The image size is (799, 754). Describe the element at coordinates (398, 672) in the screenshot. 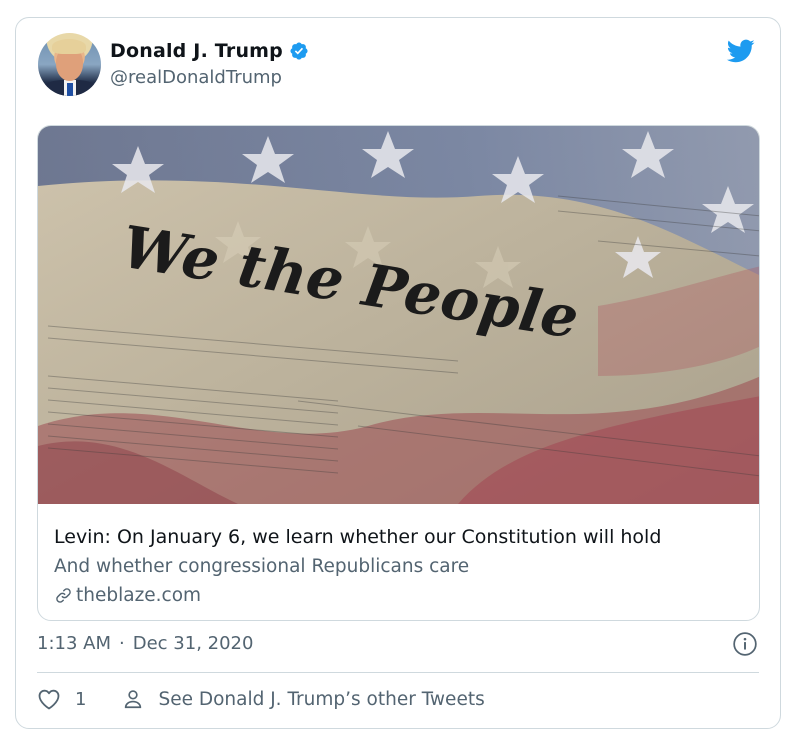

I see `divider` at that location.